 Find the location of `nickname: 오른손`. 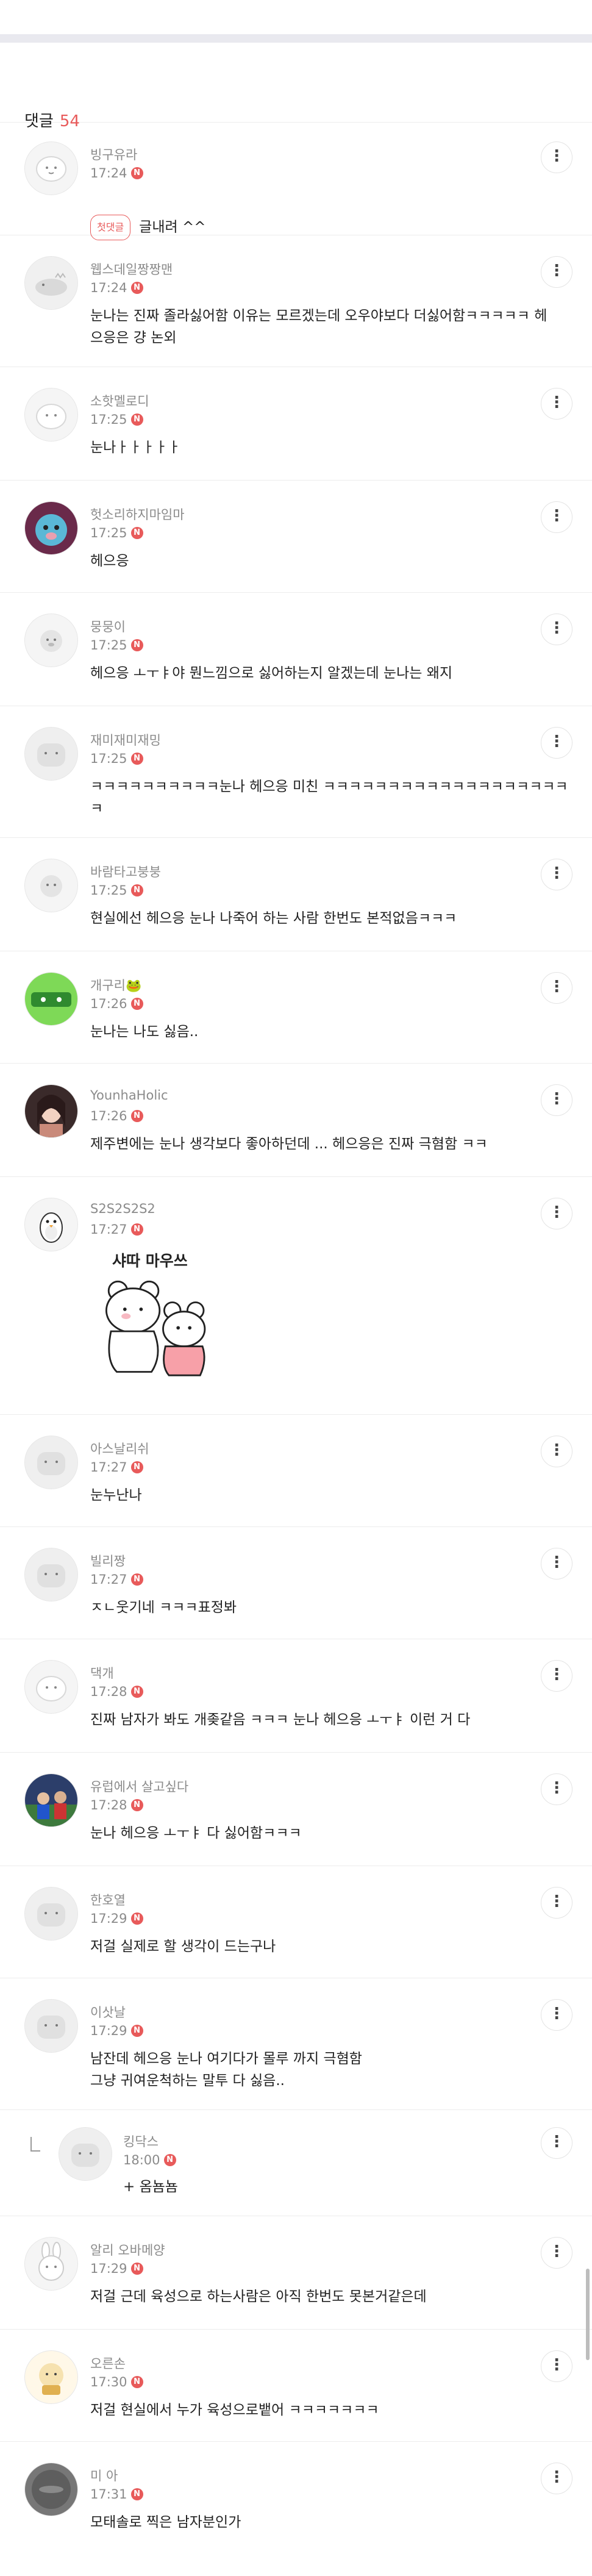

nickname: 오른손 is located at coordinates (108, 2363).